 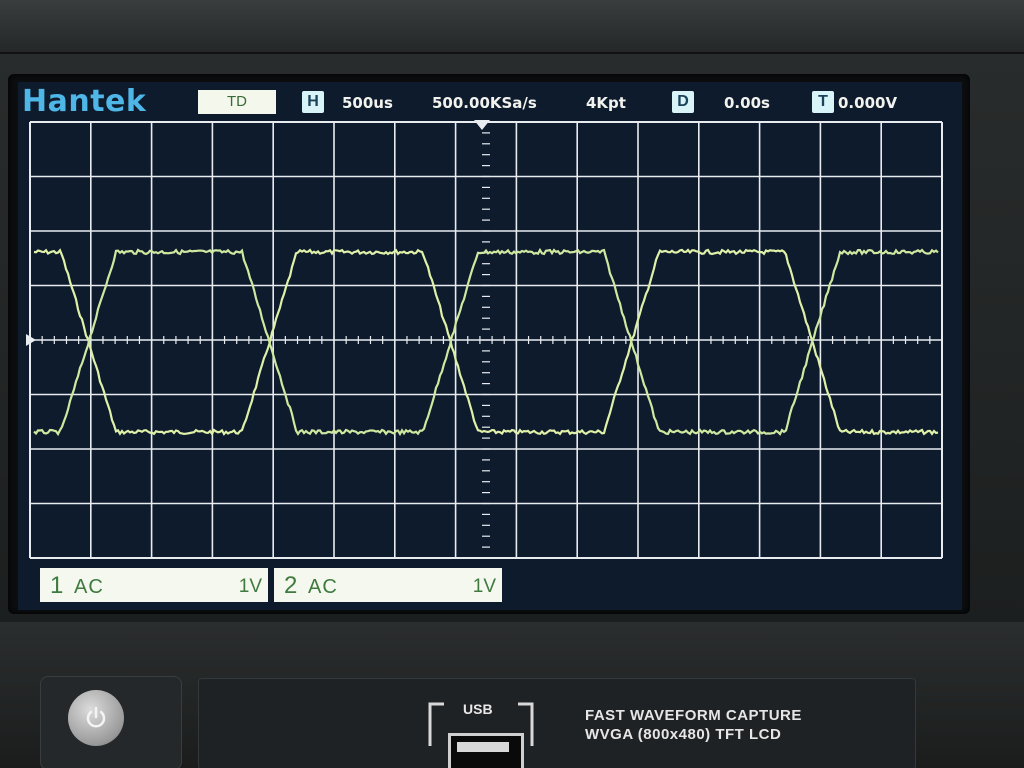 I want to click on trigger-marker: T, so click(x=823, y=102).